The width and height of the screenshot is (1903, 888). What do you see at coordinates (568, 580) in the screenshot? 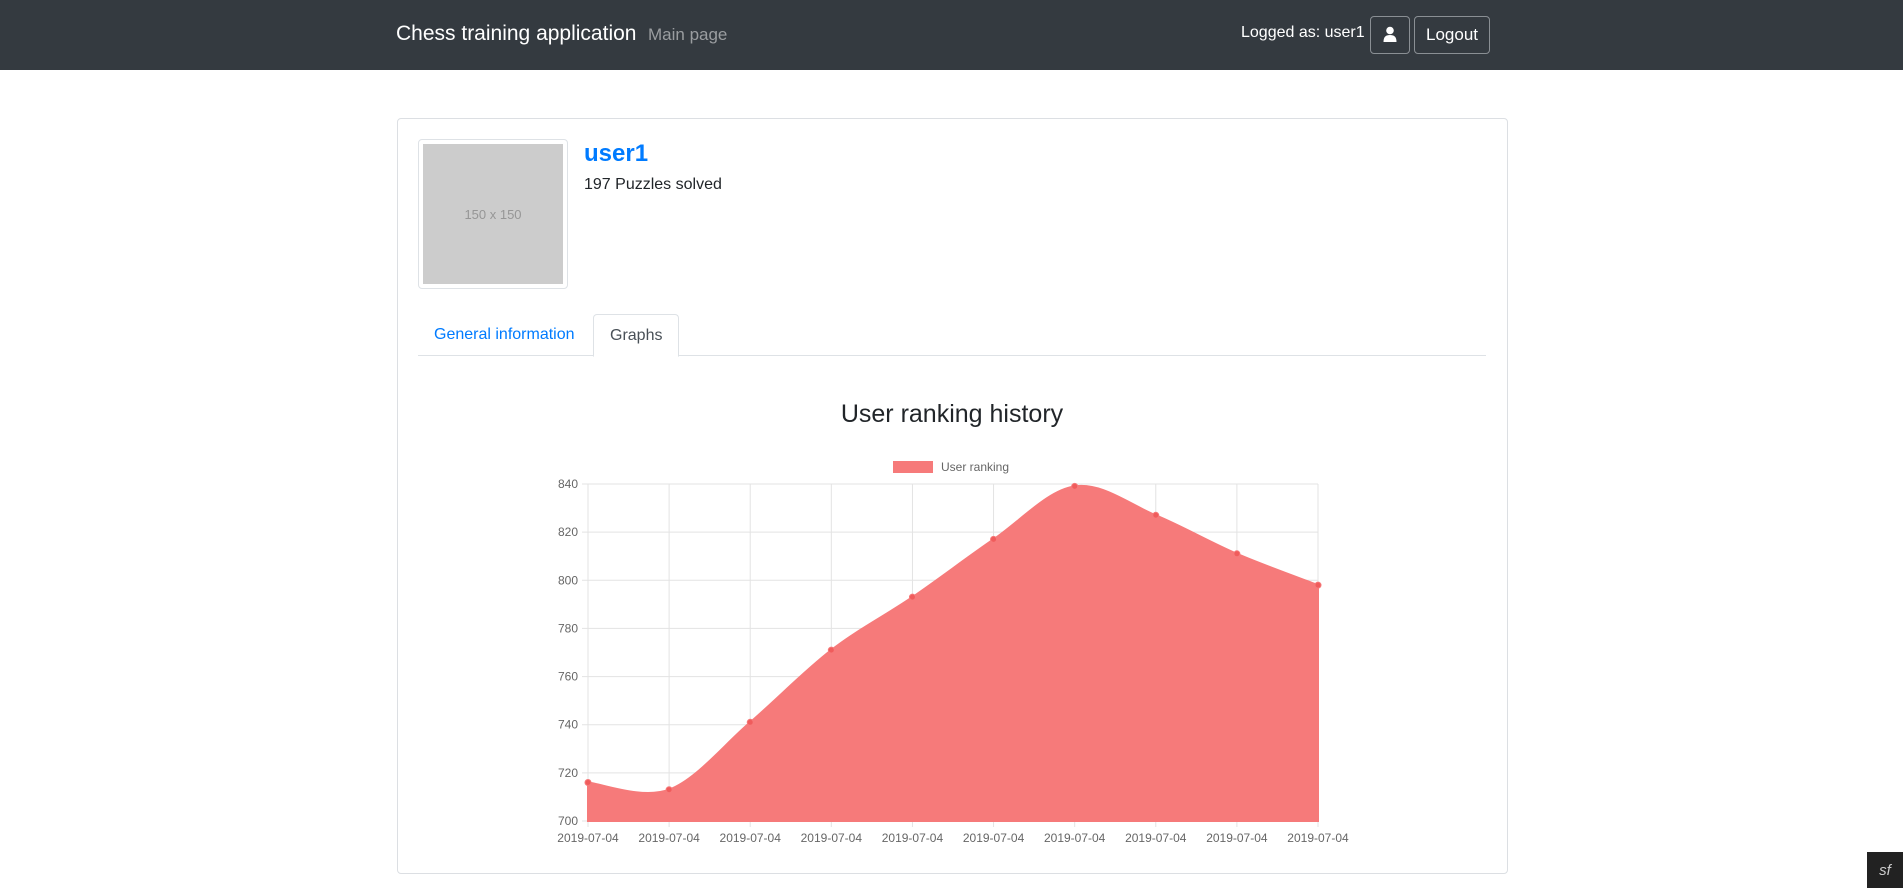
I see `y-tick-label: 800` at bounding box center [568, 580].